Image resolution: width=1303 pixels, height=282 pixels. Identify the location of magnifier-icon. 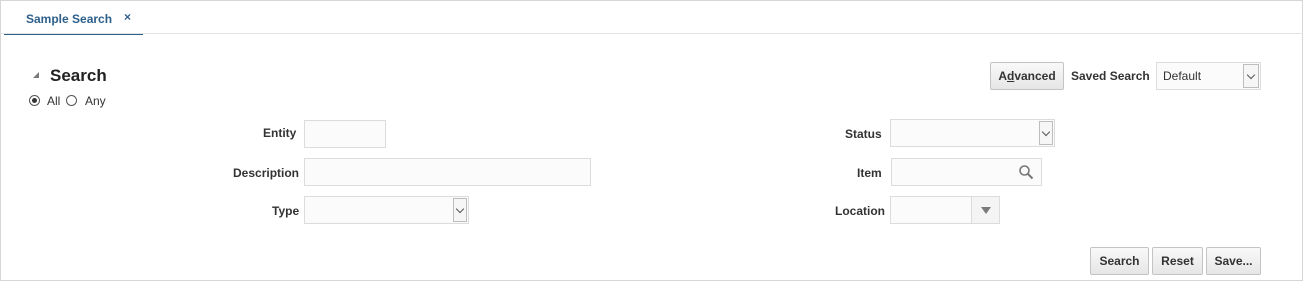
(1026, 172).